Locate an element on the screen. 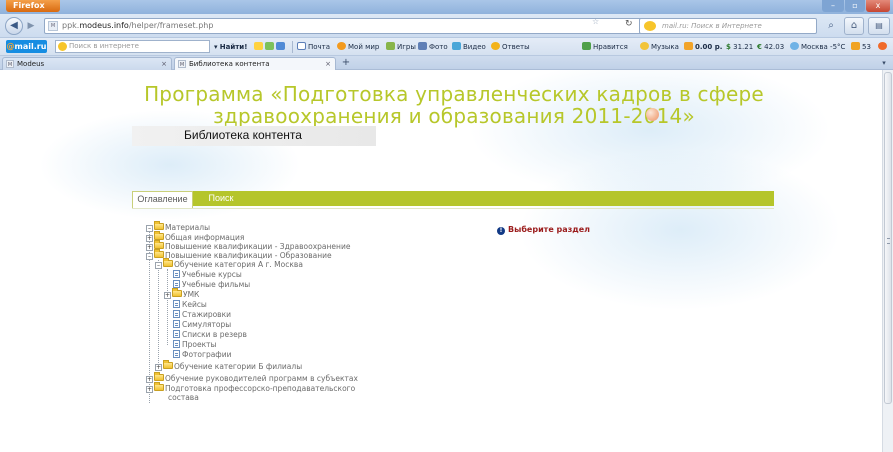 This screenshot has height=452, width=893. site-favicon-icon: M is located at coordinates (53, 26).